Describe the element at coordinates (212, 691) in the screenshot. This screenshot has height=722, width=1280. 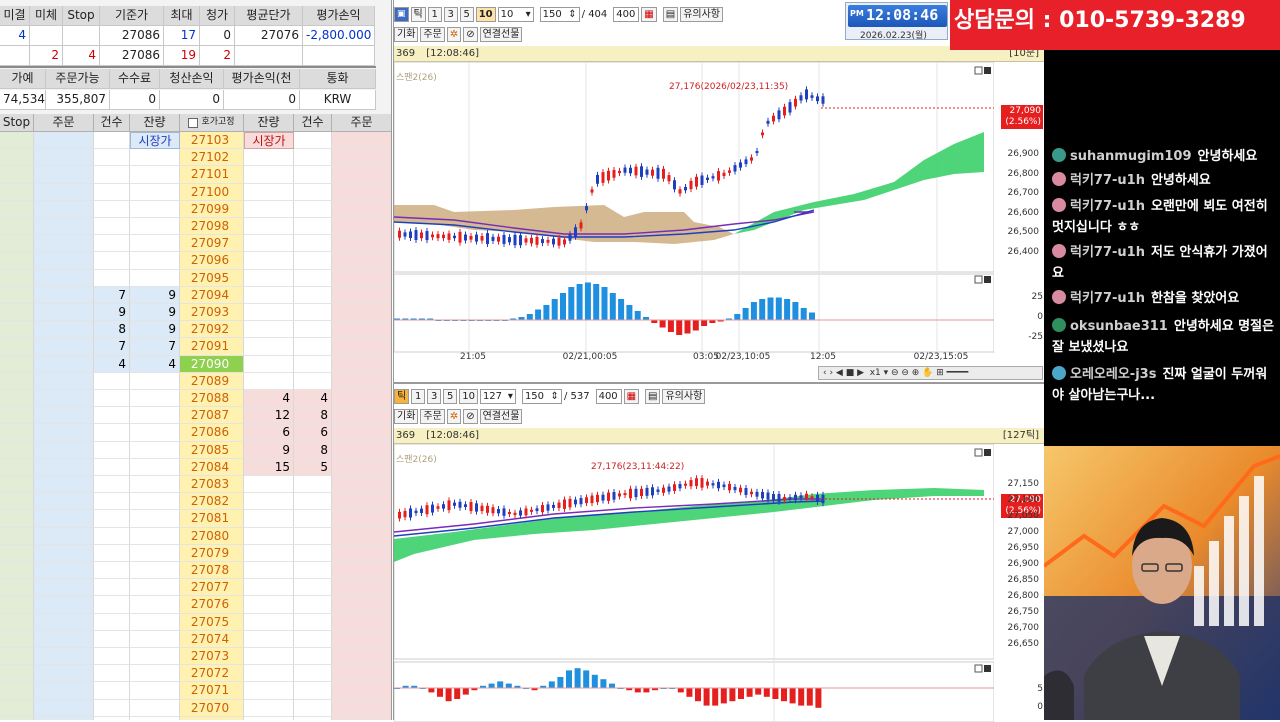
I see `price-cell: 27071` at that location.